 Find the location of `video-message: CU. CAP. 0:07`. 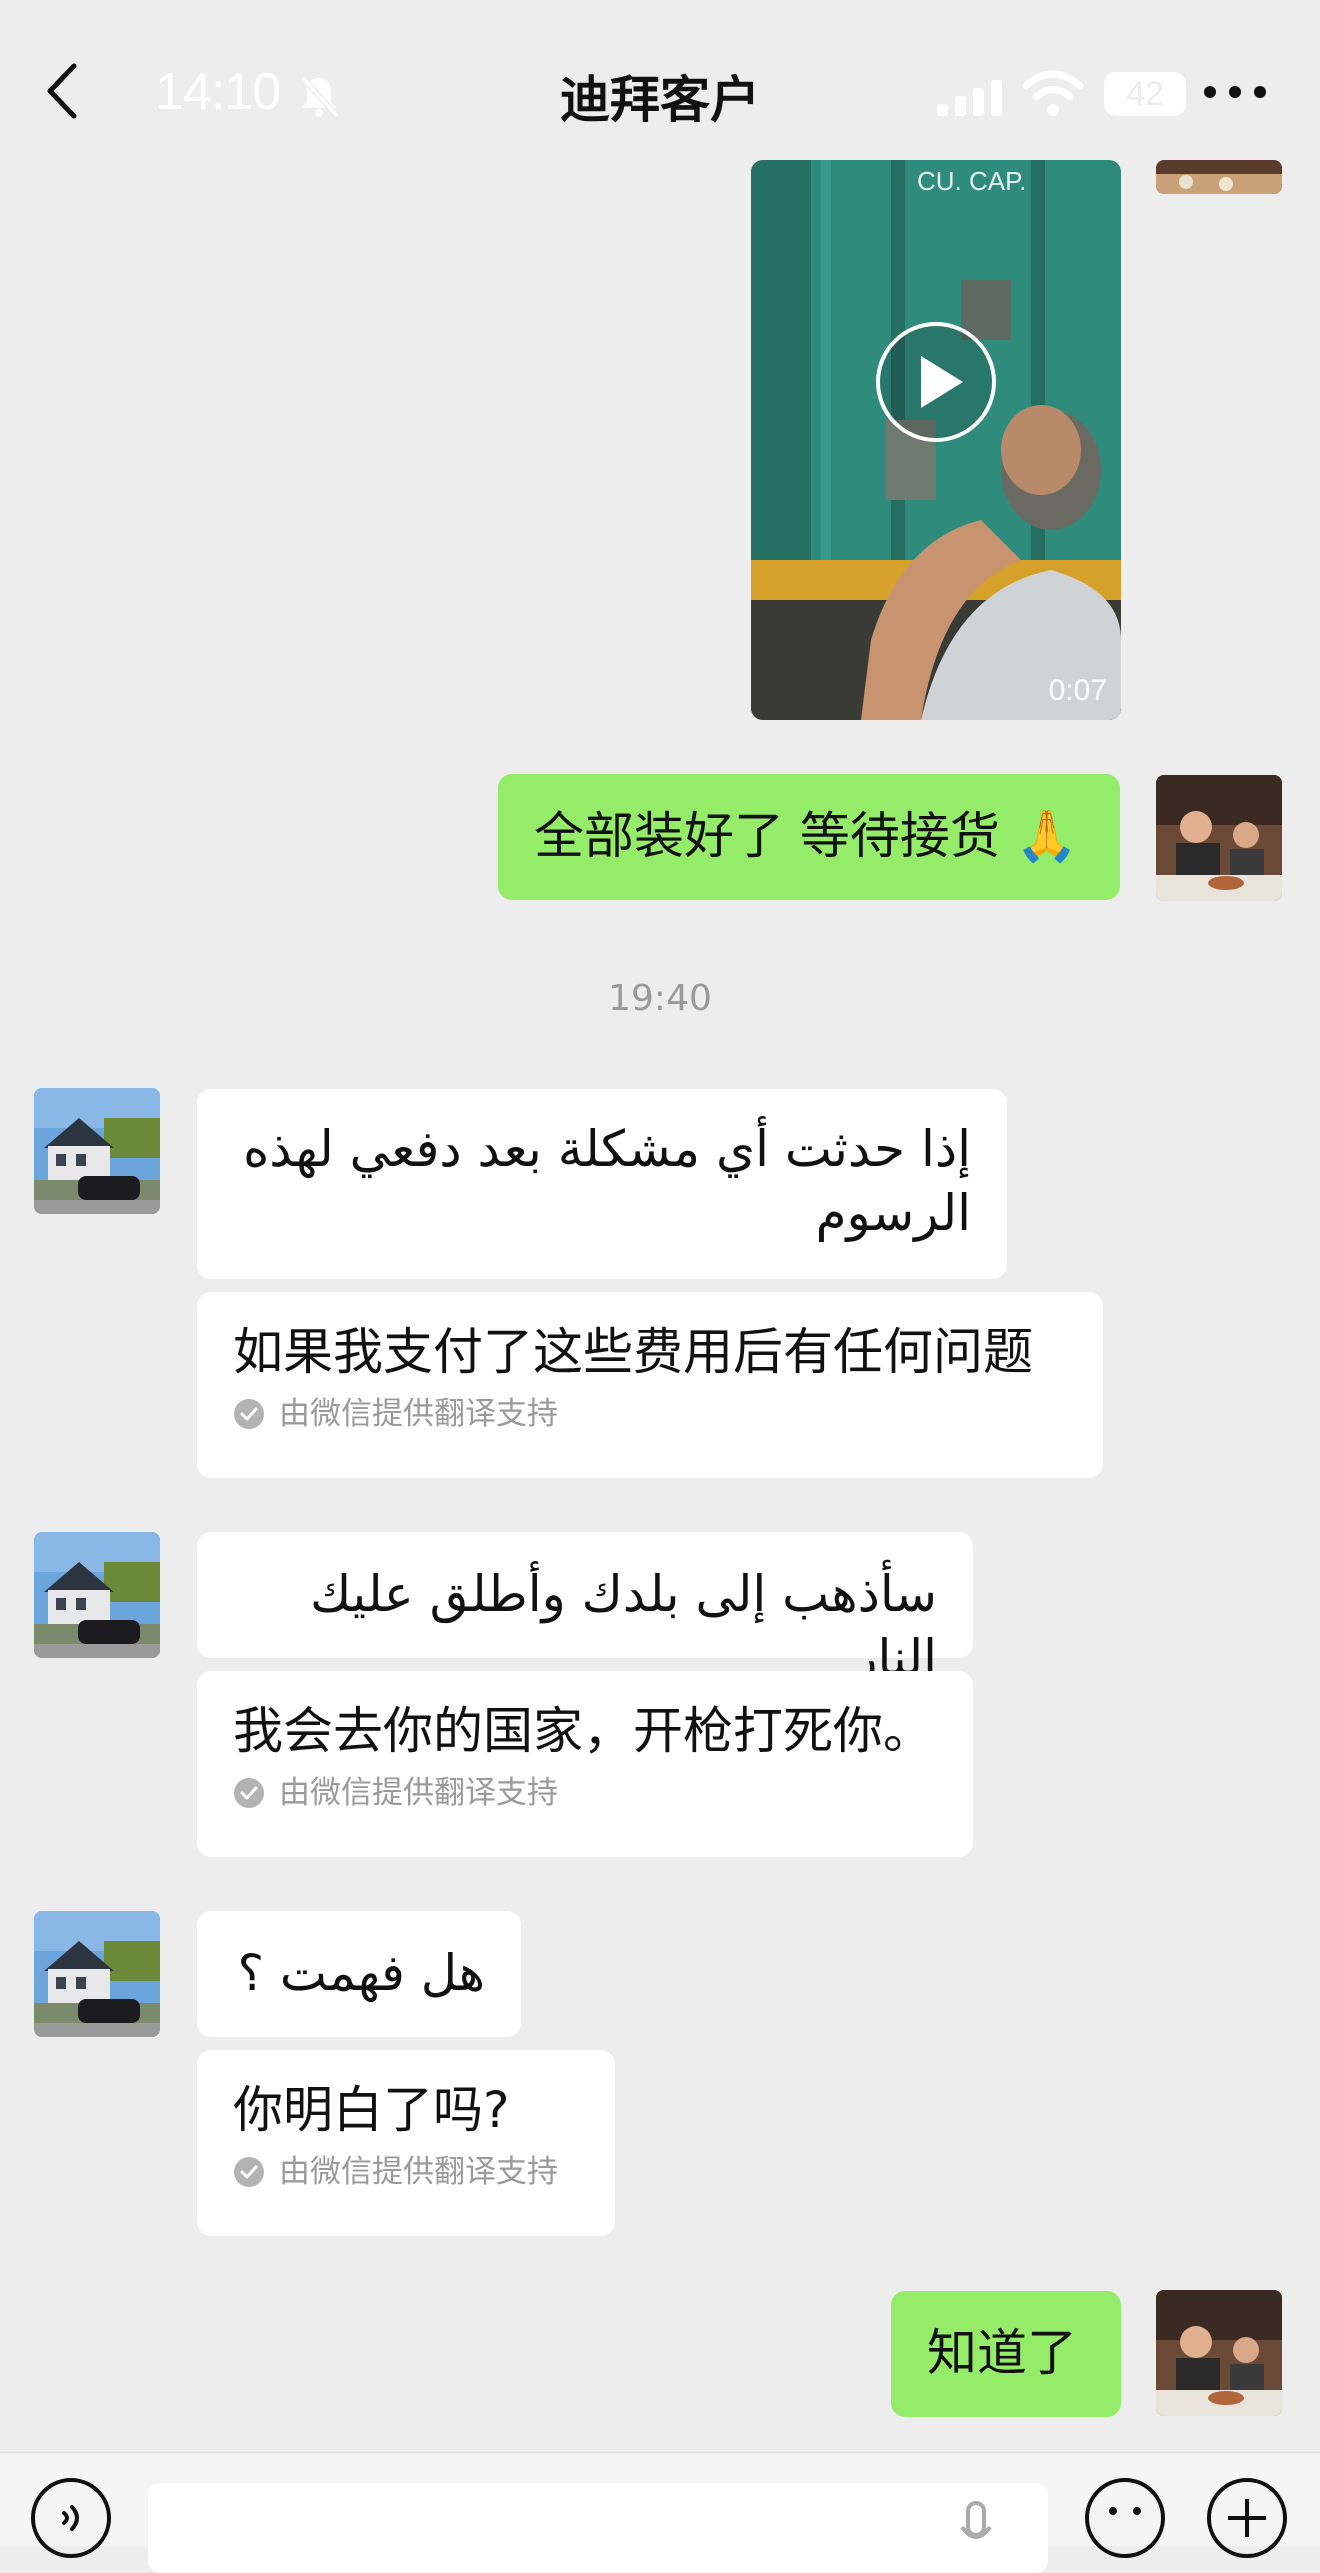

video-message: CU. CAP. 0:07 is located at coordinates (936, 440).